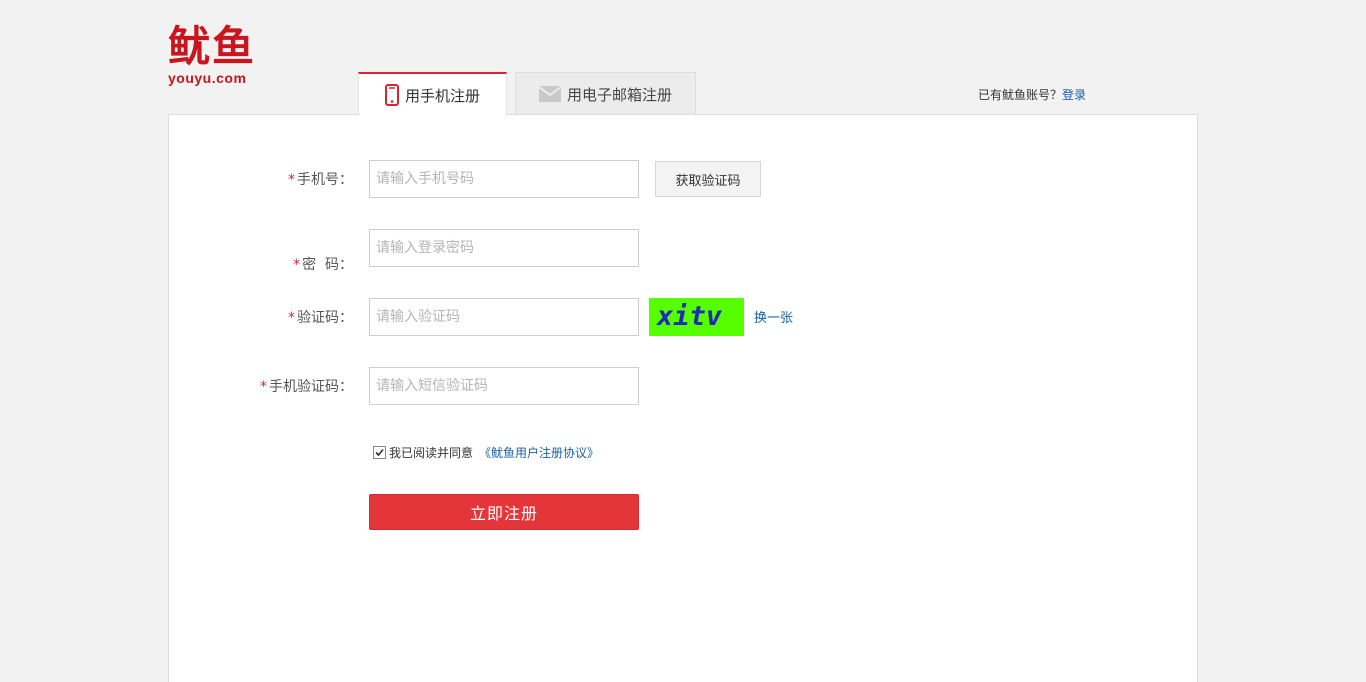 Image resolution: width=1366 pixels, height=682 pixels. What do you see at coordinates (504, 317) in the screenshot?
I see `captcha-input` at bounding box center [504, 317].